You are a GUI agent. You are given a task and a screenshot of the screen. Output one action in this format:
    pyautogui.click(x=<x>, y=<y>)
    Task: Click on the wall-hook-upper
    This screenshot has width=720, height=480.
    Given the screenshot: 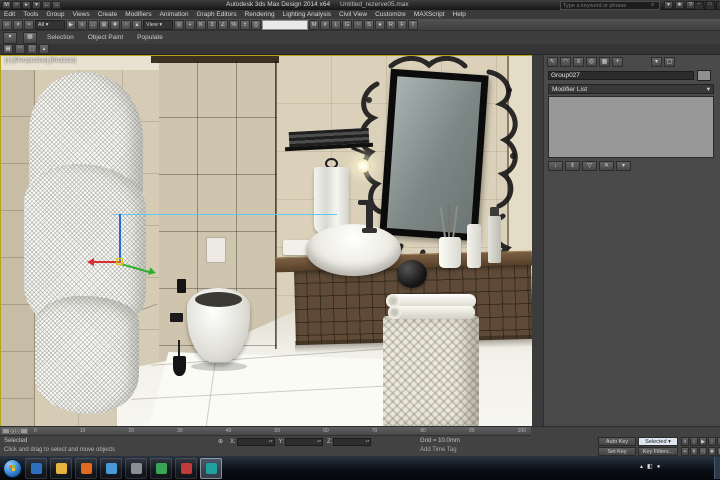 What is the action you would take?
    pyautogui.click(x=181, y=286)
    